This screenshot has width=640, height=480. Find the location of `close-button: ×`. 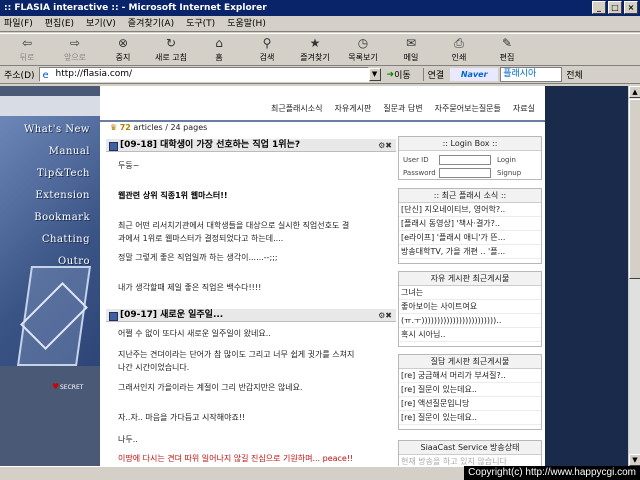

close-button: × is located at coordinates (631, 7).